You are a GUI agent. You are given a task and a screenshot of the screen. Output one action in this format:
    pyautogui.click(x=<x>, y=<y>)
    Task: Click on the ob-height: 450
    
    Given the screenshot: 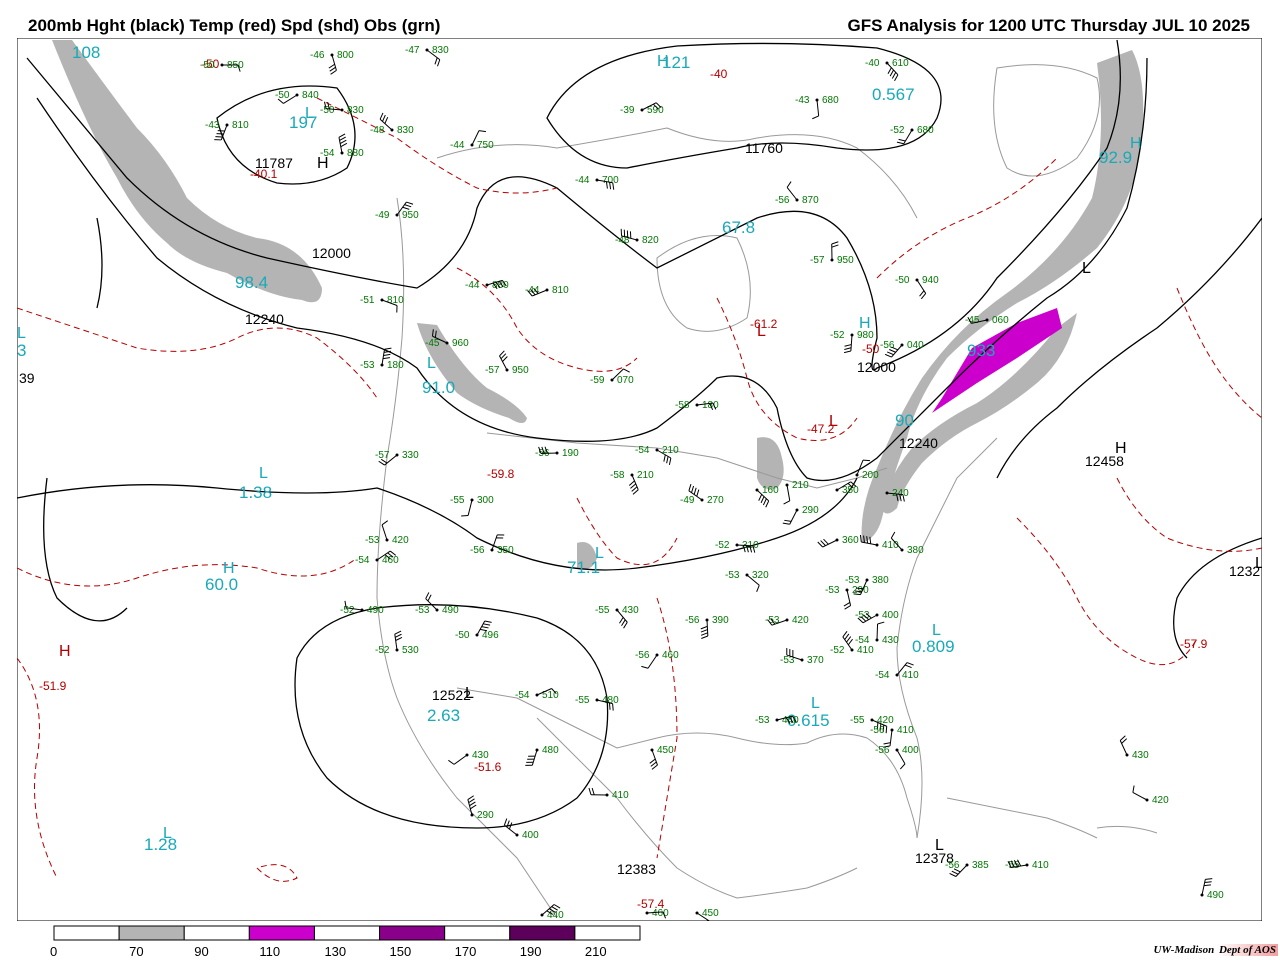 What is the action you would take?
    pyautogui.click(x=665, y=750)
    